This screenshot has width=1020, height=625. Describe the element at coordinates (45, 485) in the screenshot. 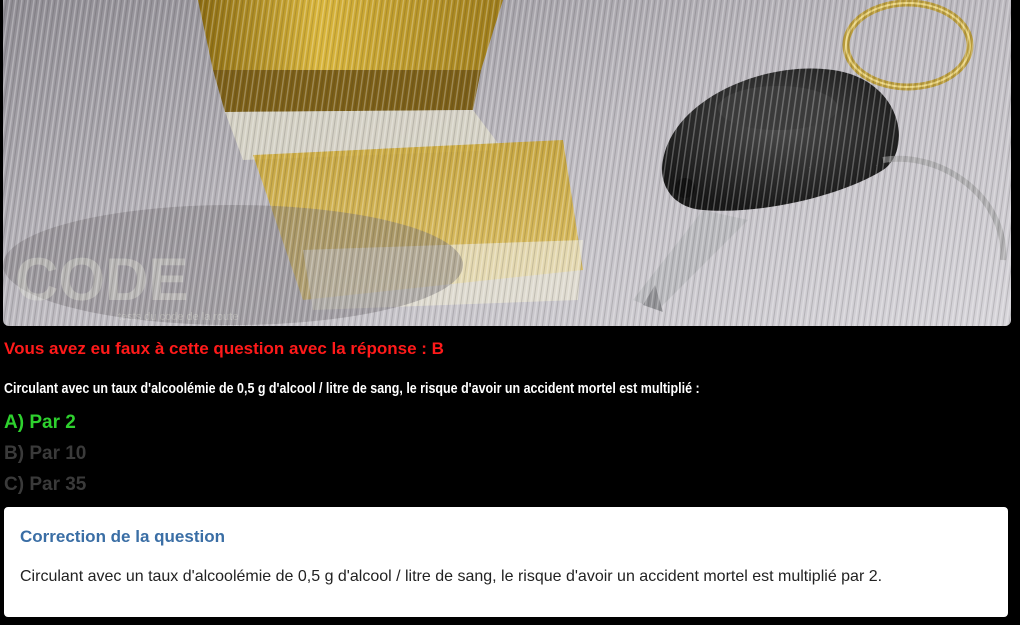

I see `answer-option-c: C) Par 35` at that location.